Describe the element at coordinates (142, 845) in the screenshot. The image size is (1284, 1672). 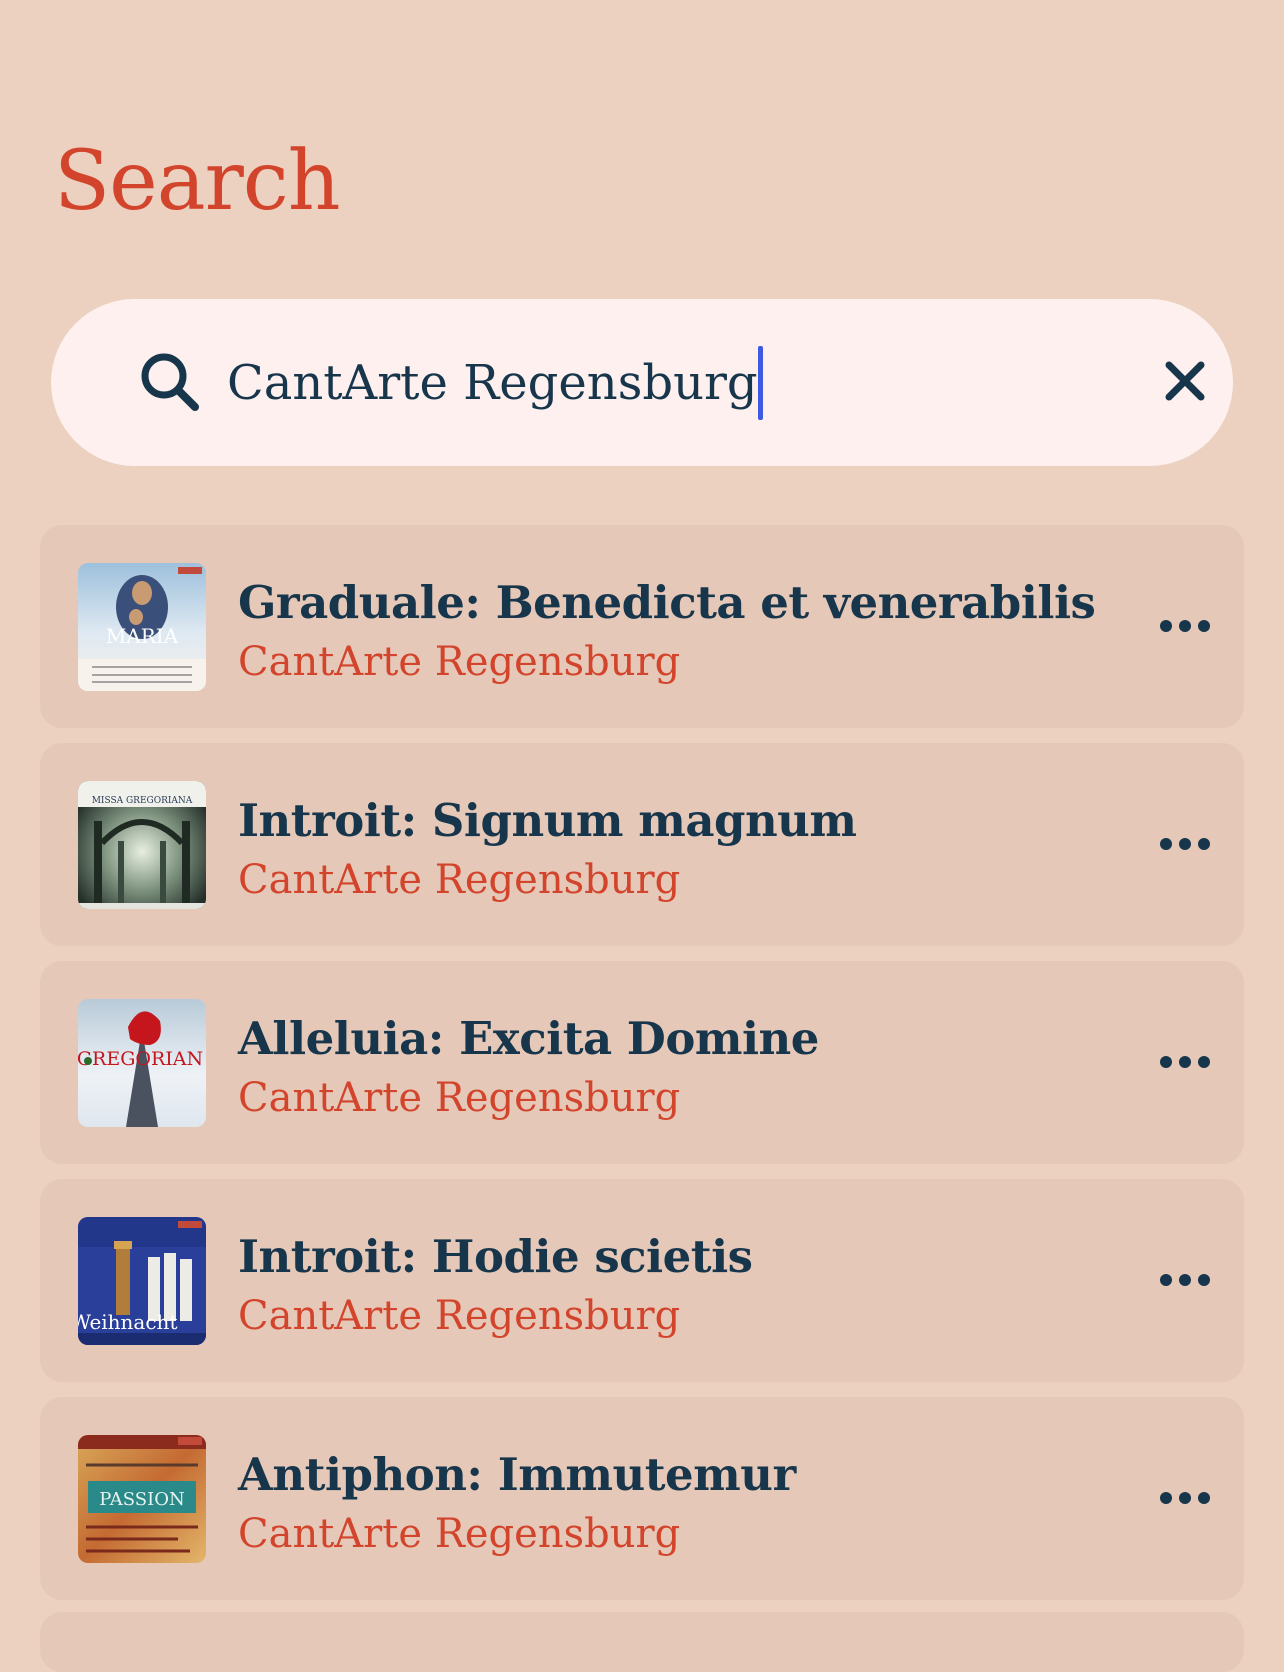
I see `album-cover: MISSA GREGORIANA` at that location.